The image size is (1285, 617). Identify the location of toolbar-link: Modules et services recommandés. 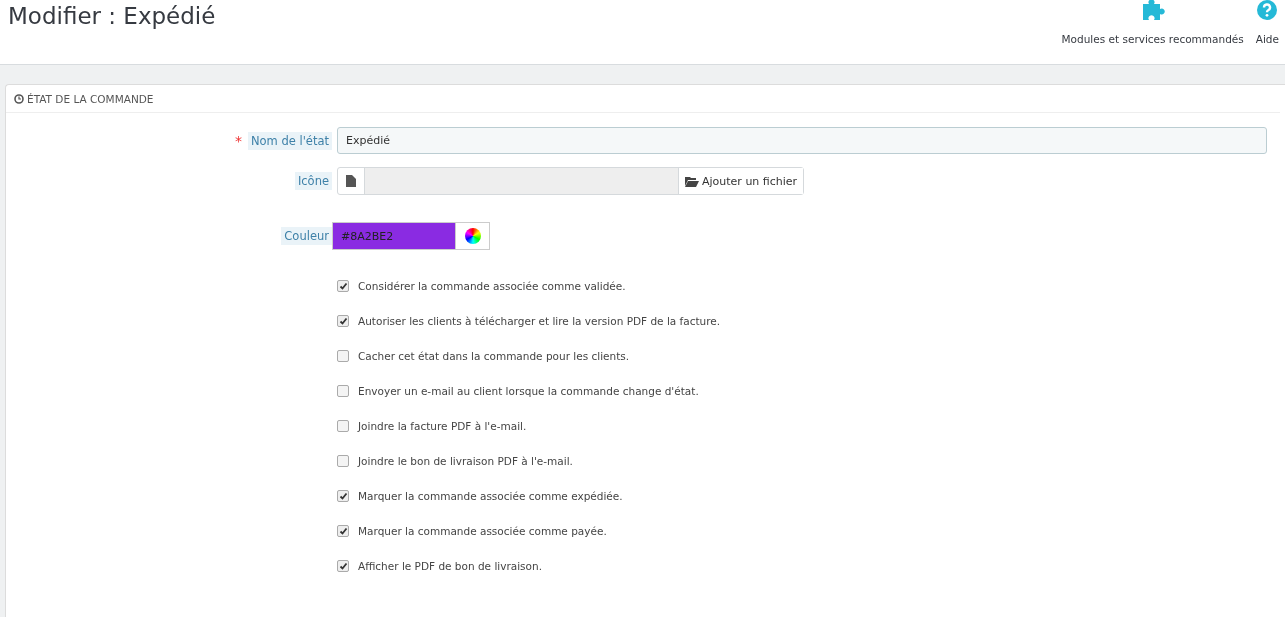
(1152, 32).